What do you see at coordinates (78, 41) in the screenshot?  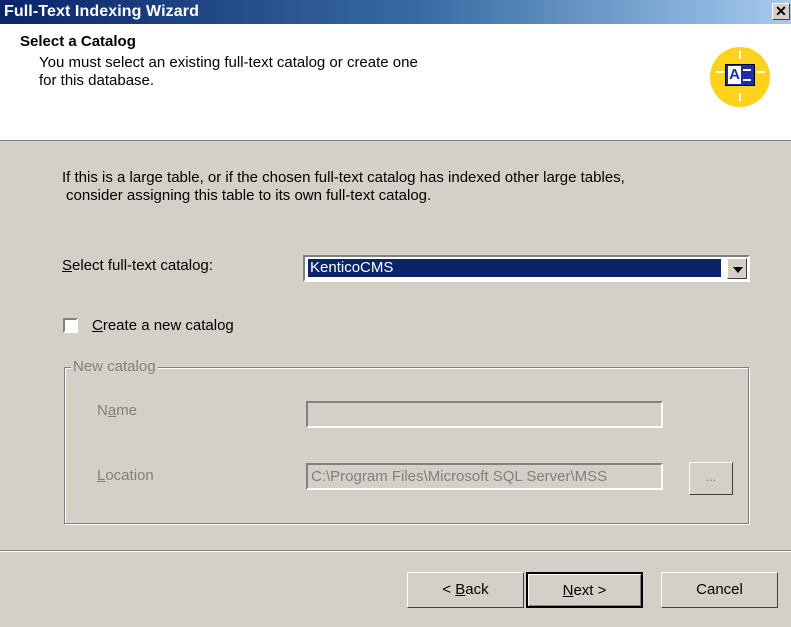 I see `page-title: Select a Catalog` at bounding box center [78, 41].